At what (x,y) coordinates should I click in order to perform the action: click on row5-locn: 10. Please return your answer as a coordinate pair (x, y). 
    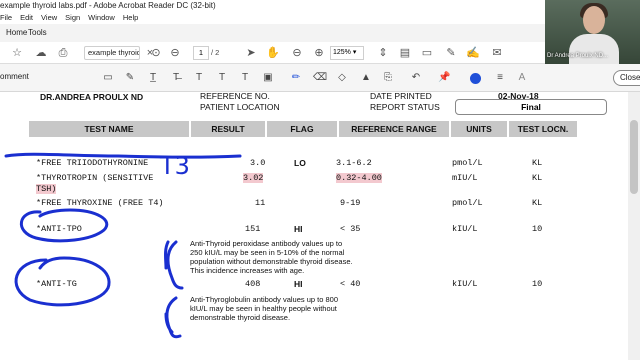
    Looking at the image, I should click on (537, 284).